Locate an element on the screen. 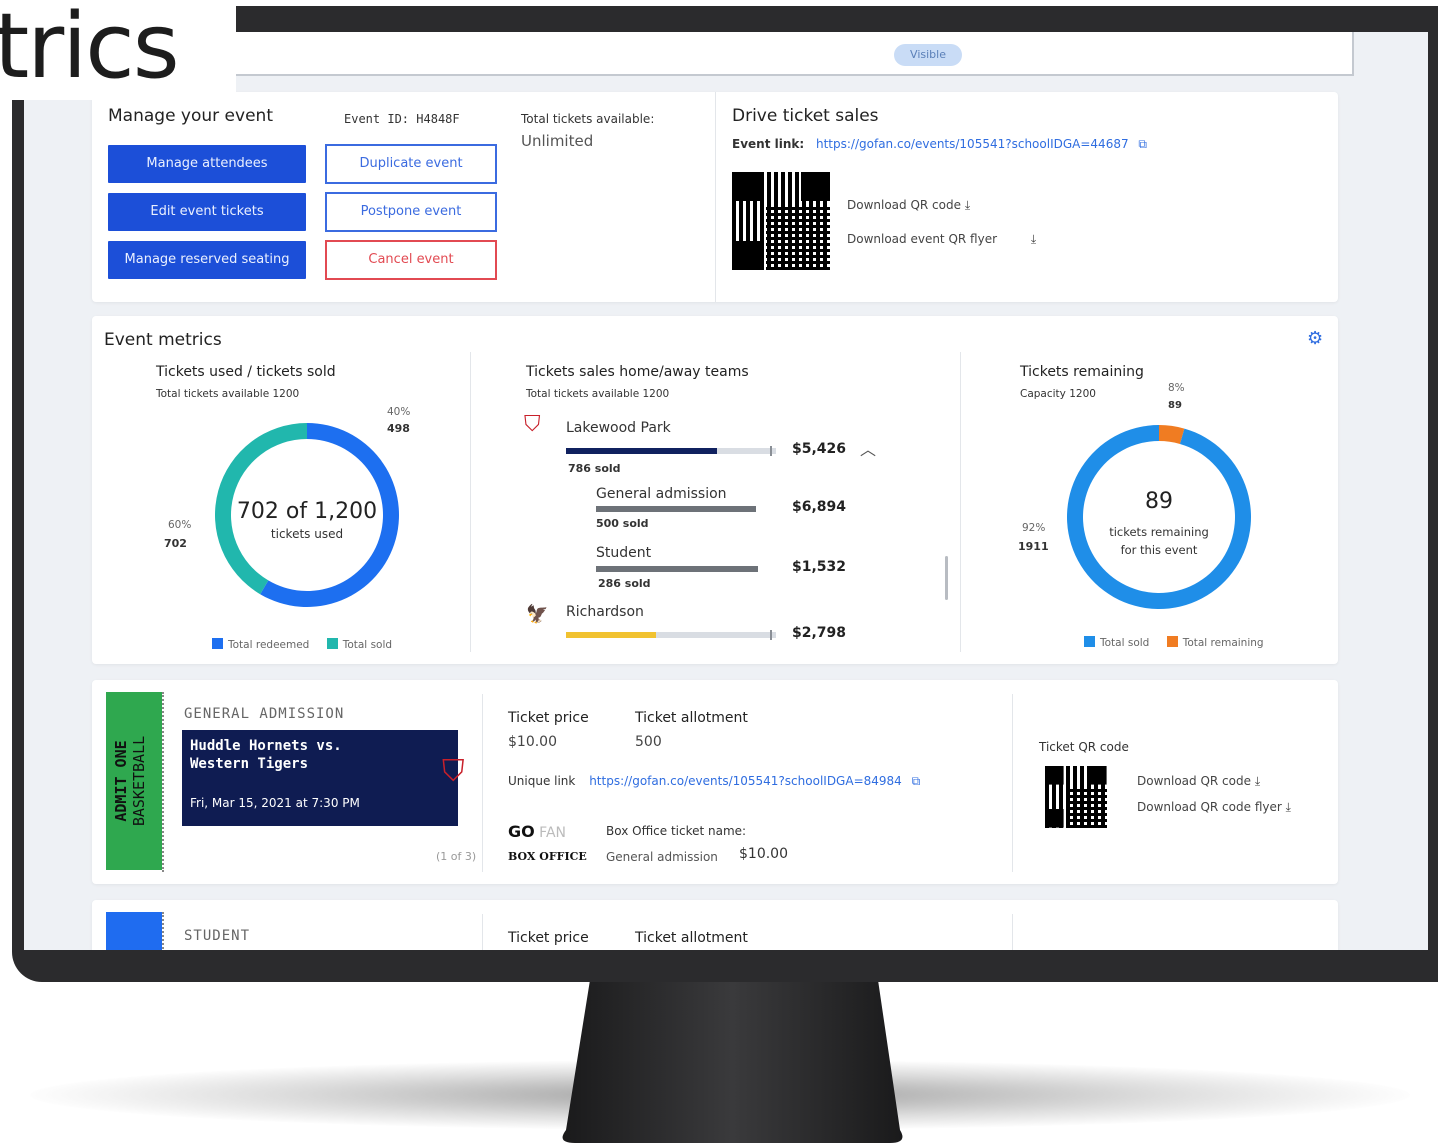 The image size is (1438, 1143). team-name: Richardson is located at coordinates (605, 612).